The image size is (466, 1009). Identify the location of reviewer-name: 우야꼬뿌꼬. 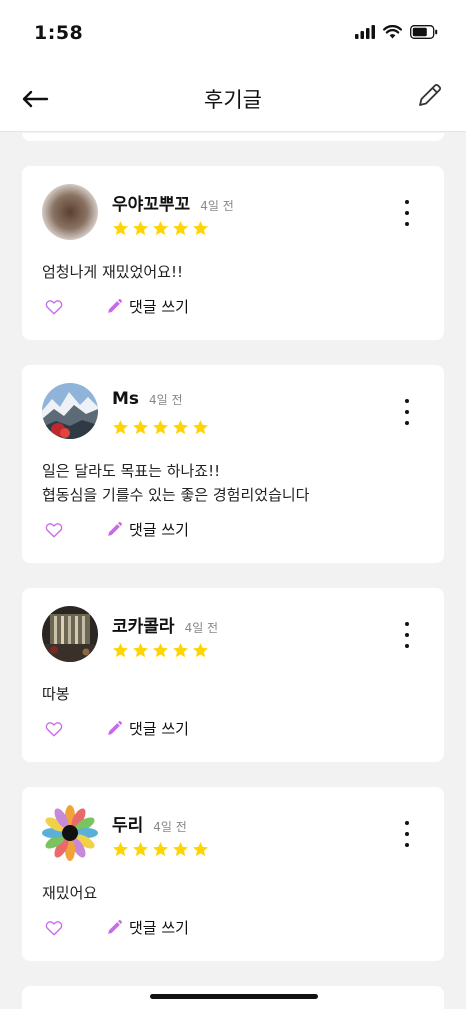
(151, 205).